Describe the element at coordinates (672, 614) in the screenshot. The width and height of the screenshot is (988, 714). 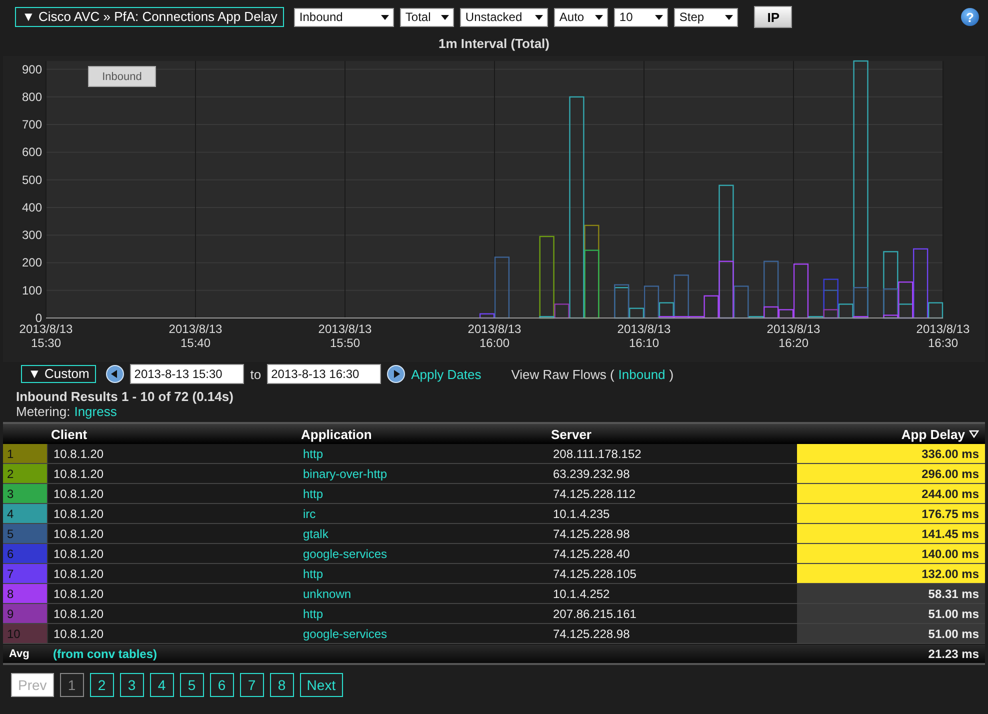
I see `table-cell: 207.86.215.161` at that location.